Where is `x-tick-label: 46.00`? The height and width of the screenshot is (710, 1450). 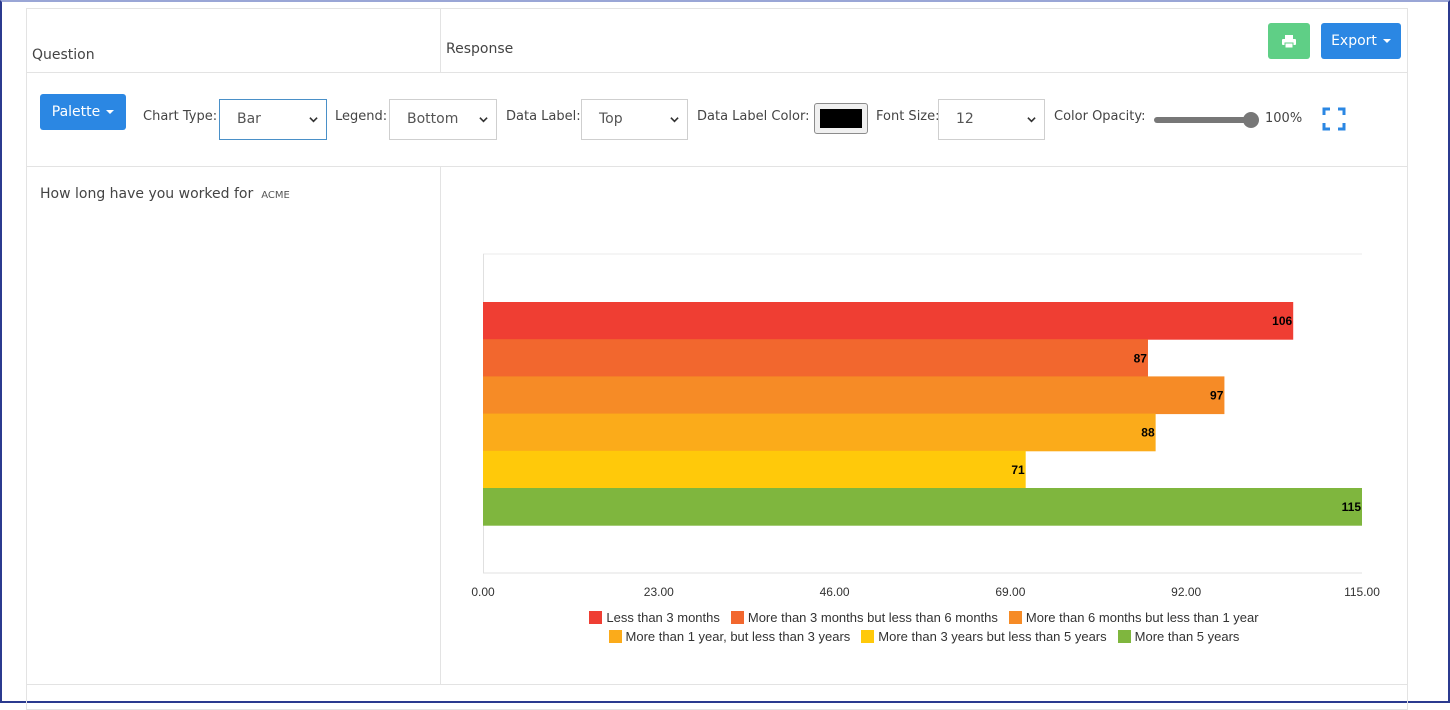 x-tick-label: 46.00 is located at coordinates (835, 592).